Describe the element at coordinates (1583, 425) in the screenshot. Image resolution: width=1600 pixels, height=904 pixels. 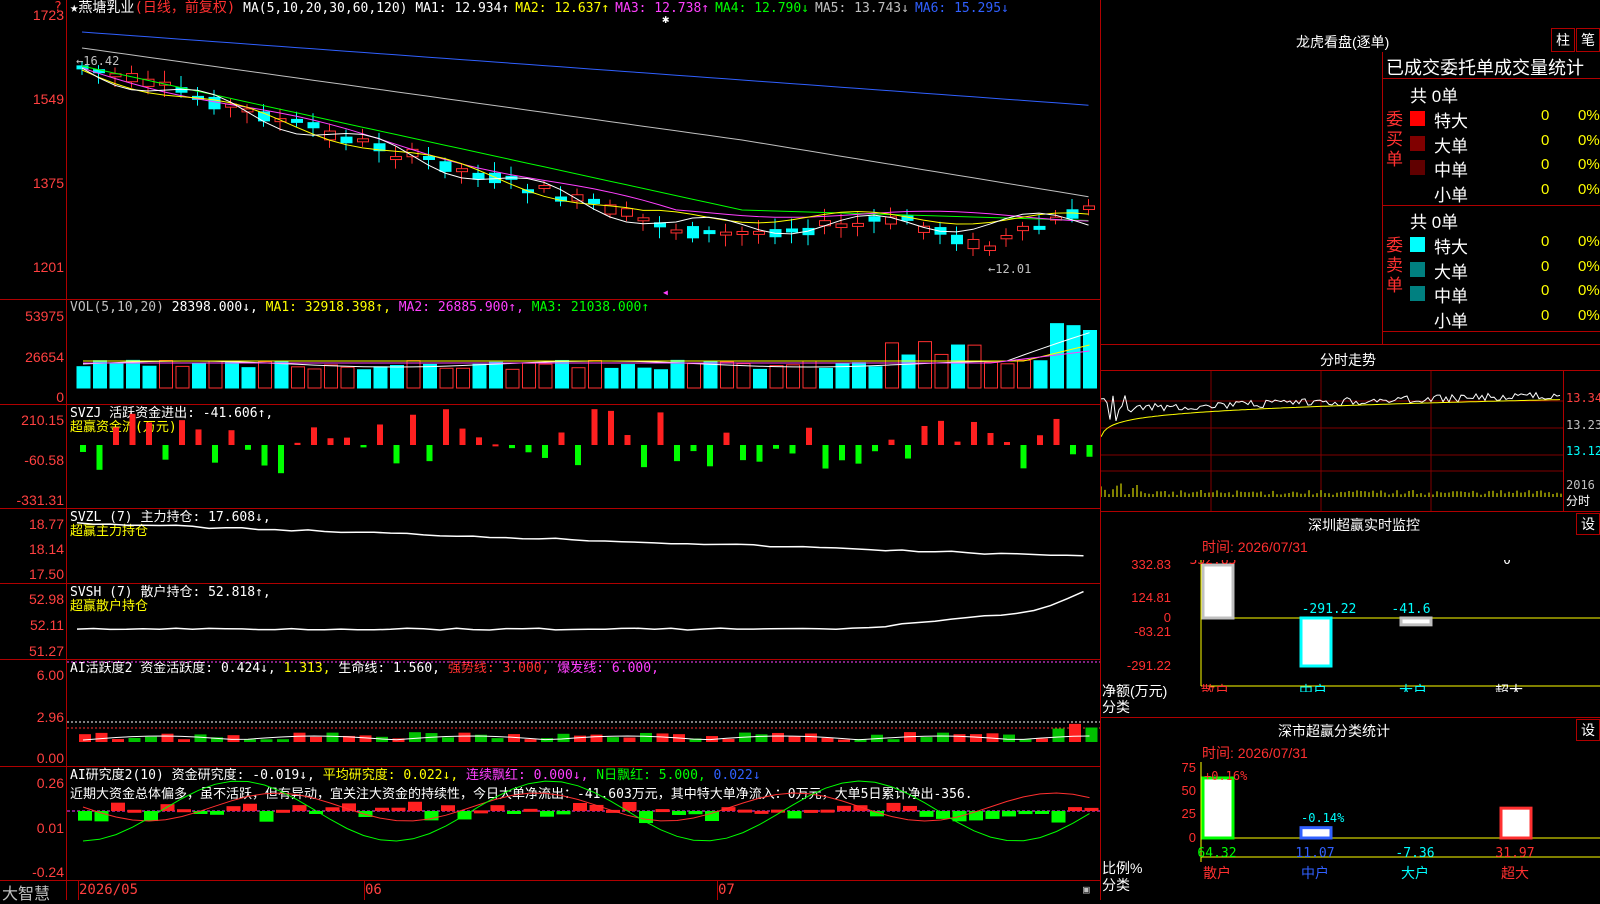
I see `fenshi-tick: 13.23` at that location.